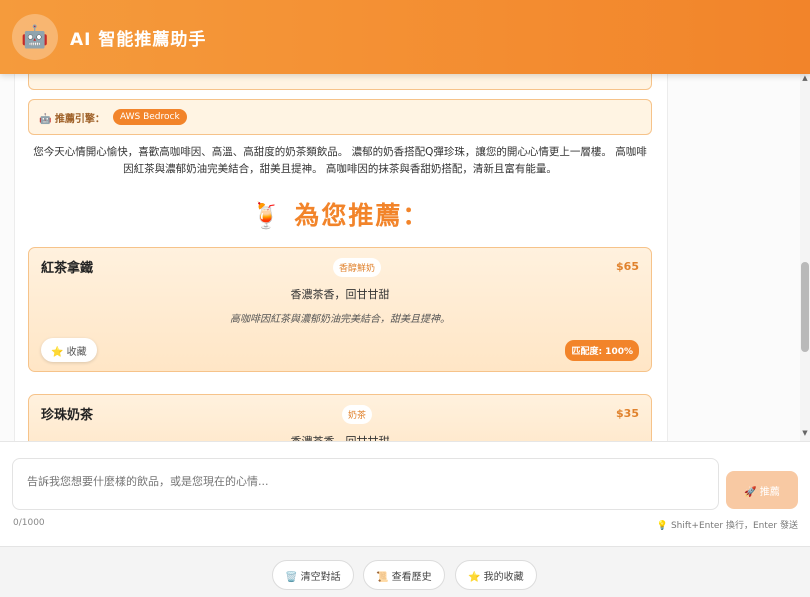 The height and width of the screenshot is (597, 810). Describe the element at coordinates (805, 307) in the screenshot. I see `scrollbar-thumb` at that location.